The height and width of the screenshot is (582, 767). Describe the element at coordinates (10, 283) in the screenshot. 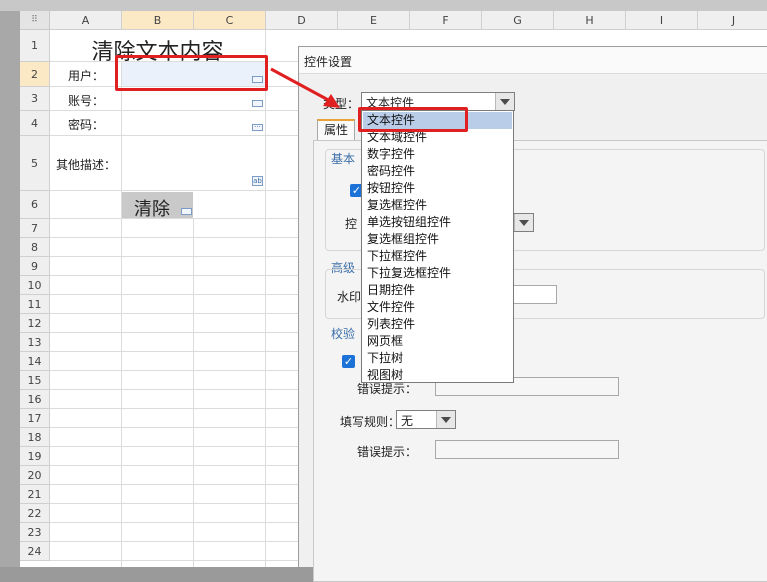

I see `left-panel-strip` at that location.